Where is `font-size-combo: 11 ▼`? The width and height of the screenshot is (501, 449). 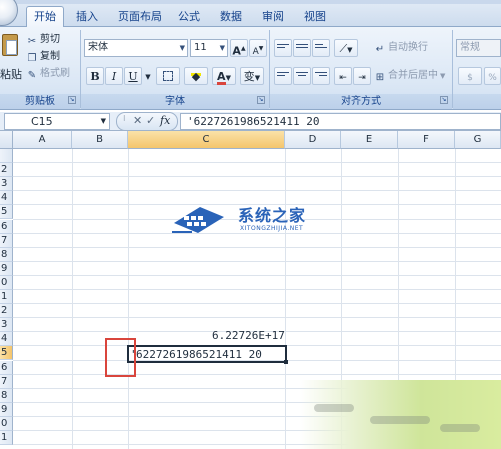
font-size-combo: 11 ▼ is located at coordinates (209, 48).